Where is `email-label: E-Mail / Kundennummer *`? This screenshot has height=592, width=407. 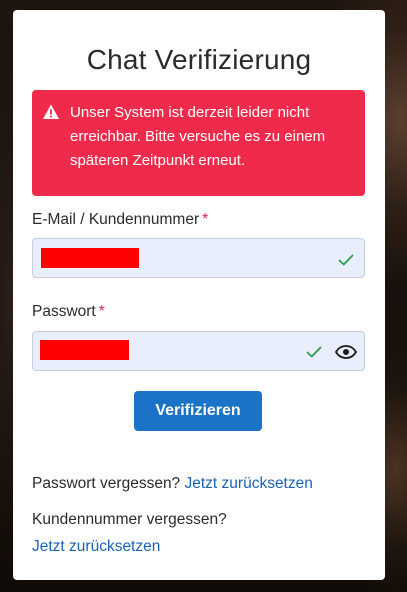
email-label: E-Mail / Kundennummer * is located at coordinates (120, 220).